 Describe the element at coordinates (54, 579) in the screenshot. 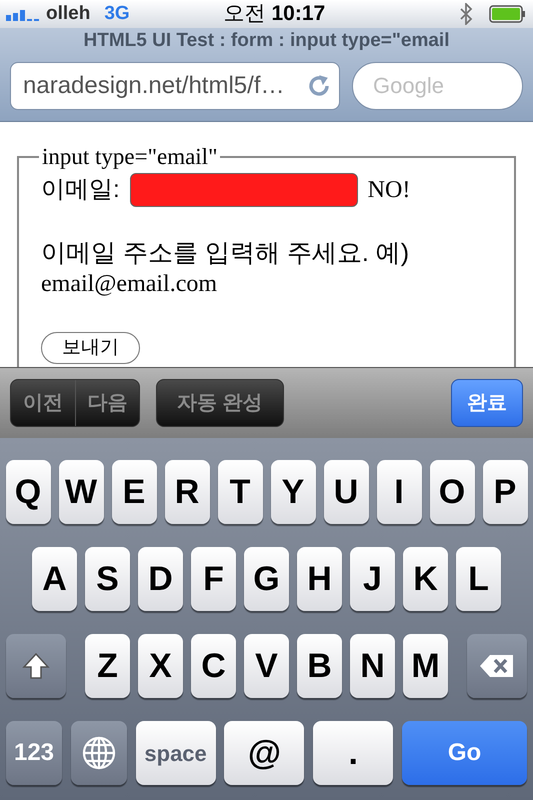

I see `key: A` at that location.